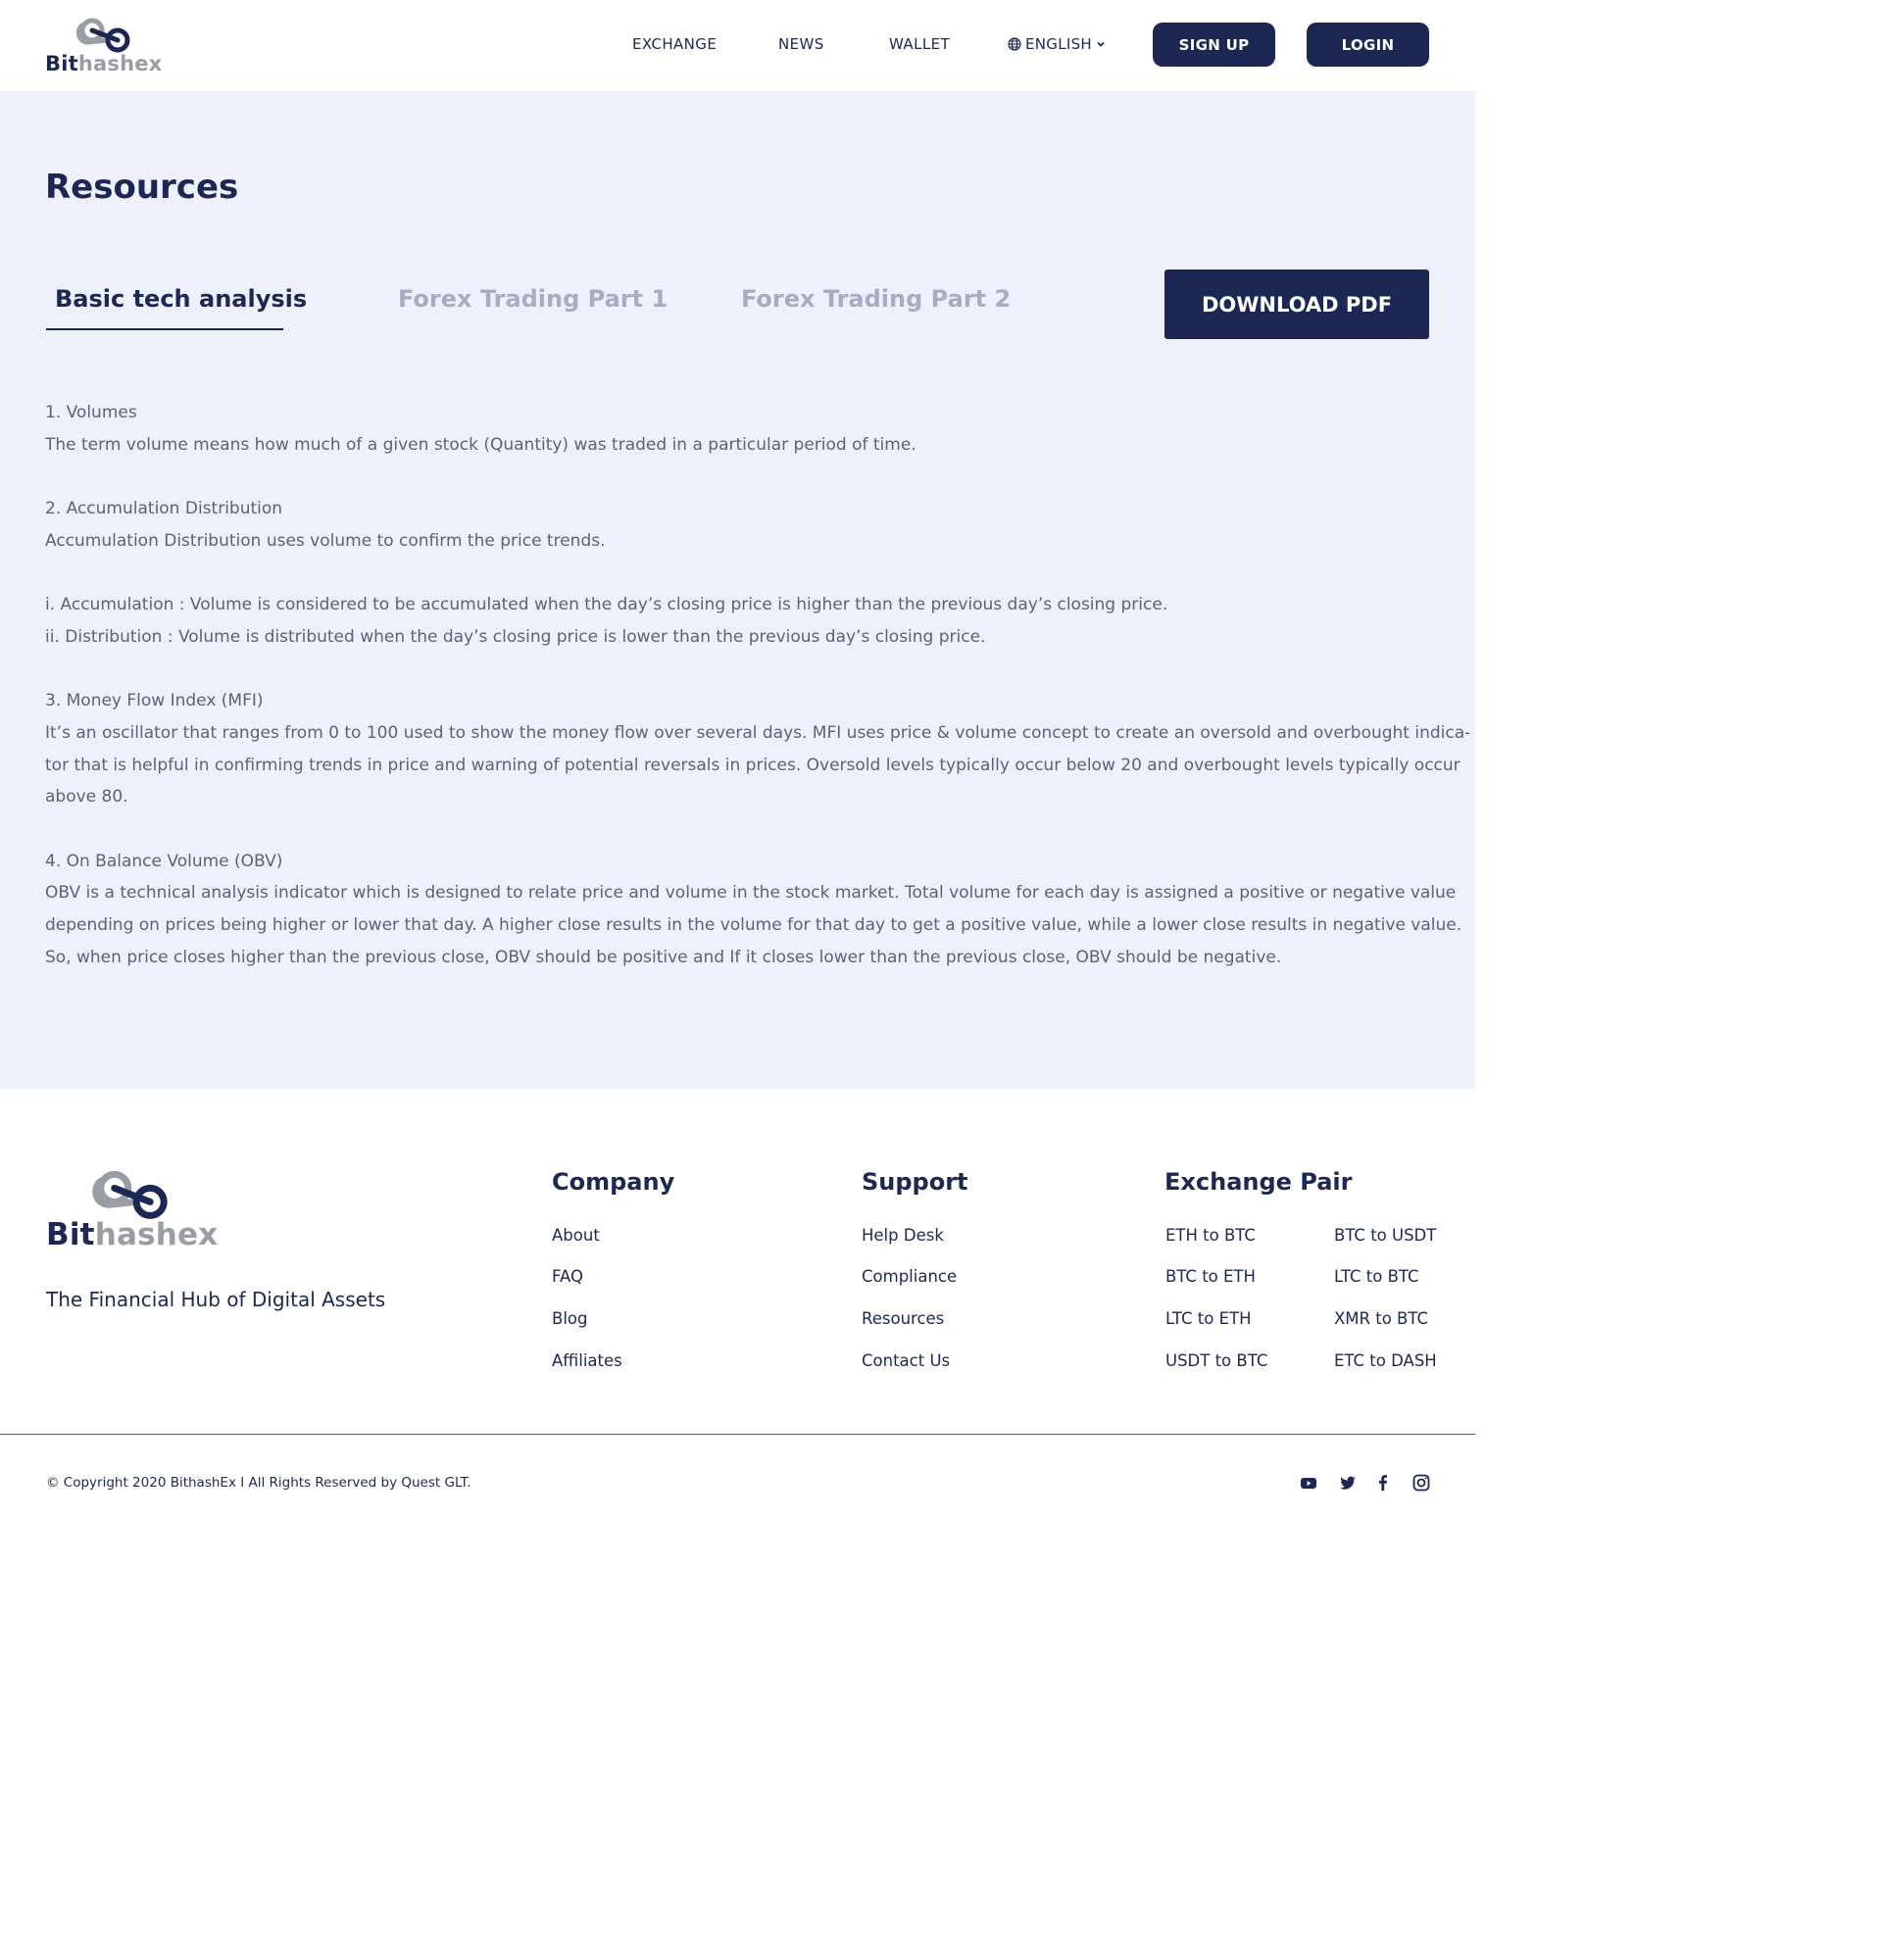 This screenshot has width=1882, height=1960. I want to click on nav-news: NEWS, so click(801, 44).